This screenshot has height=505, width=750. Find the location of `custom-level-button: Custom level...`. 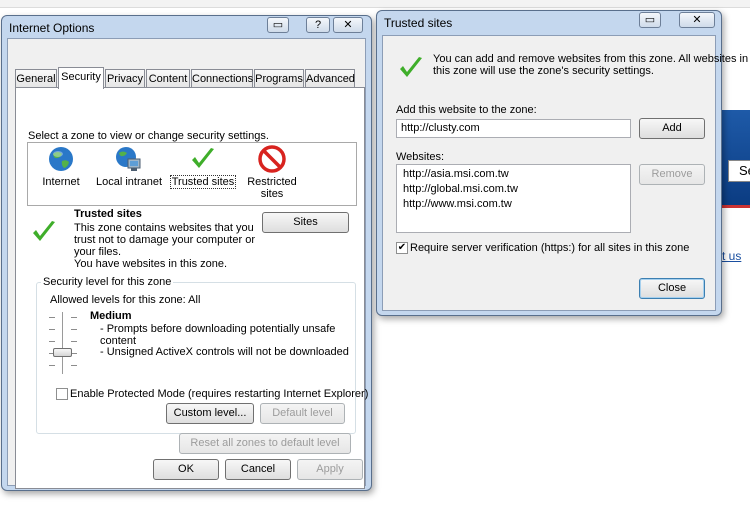

custom-level-button: Custom level... is located at coordinates (210, 413).